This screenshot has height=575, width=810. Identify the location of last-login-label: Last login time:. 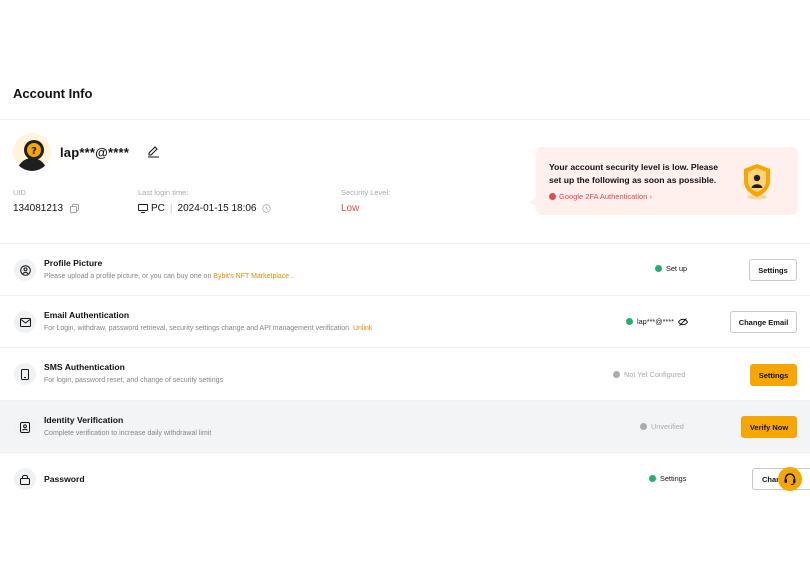
(163, 192).